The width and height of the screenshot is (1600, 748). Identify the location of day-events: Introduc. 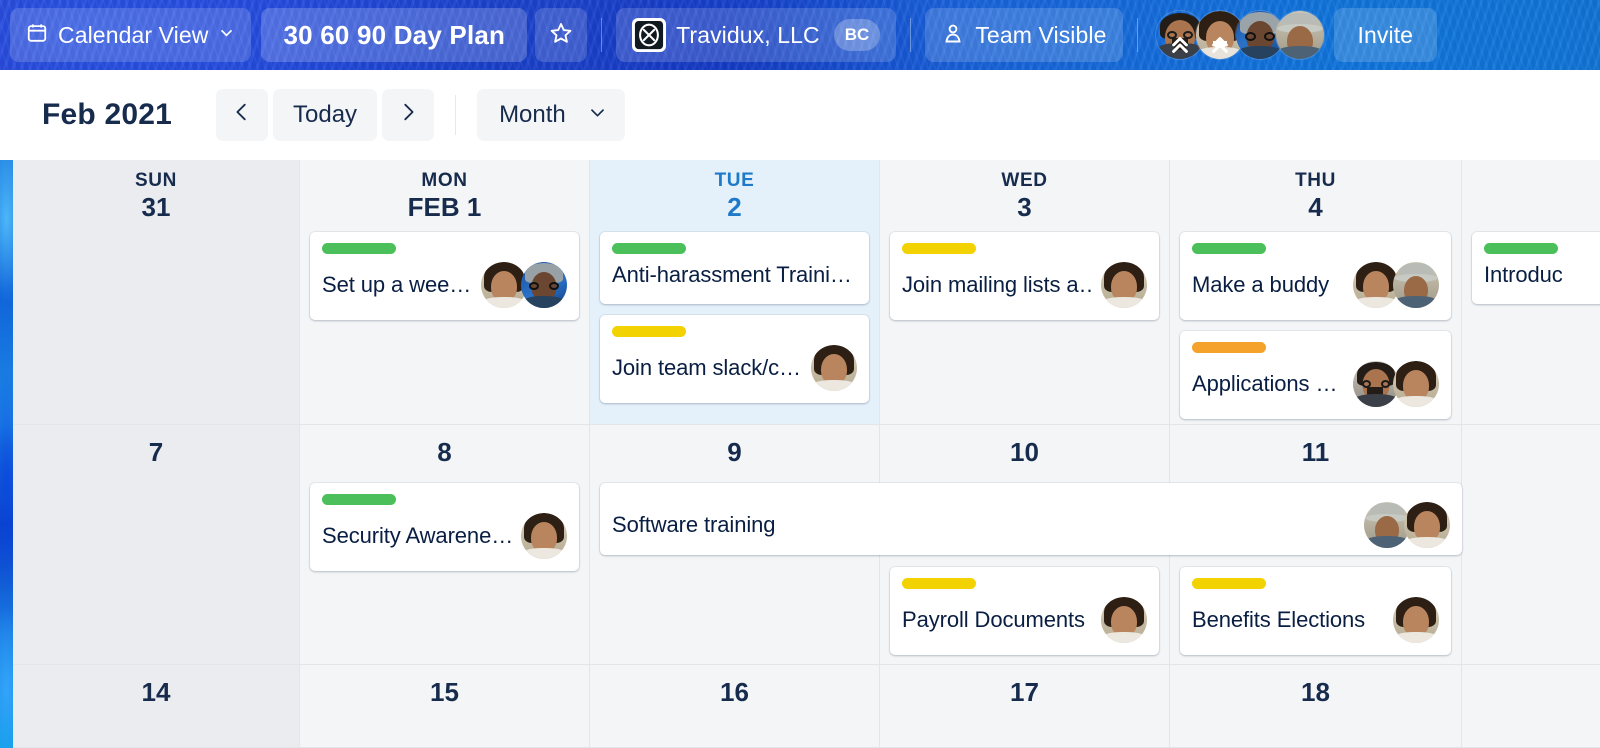
(1531, 273).